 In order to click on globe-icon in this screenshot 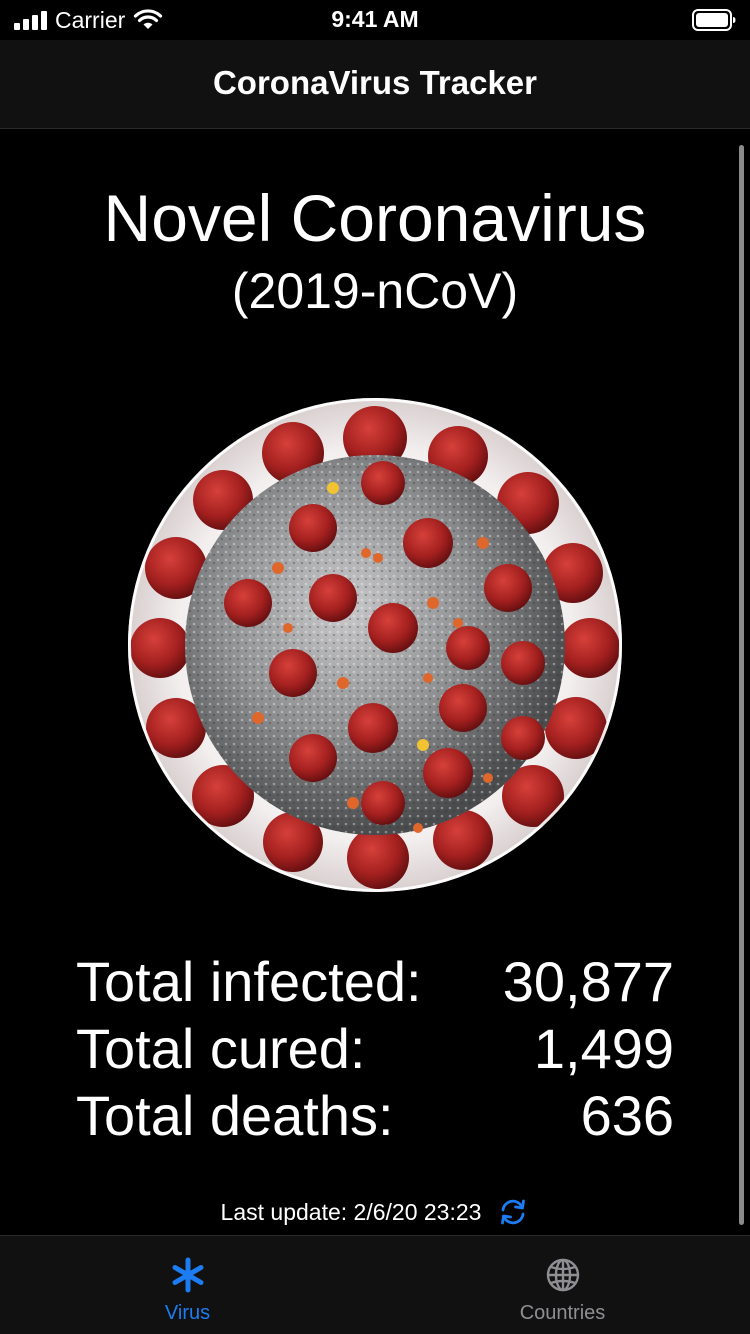, I will do `click(562, 1275)`.